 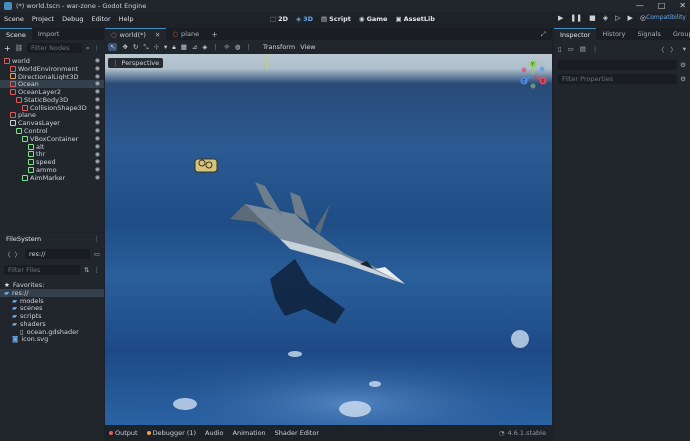 What do you see at coordinates (7, 254) in the screenshot?
I see `back-icon: 〈` at bounding box center [7, 254].